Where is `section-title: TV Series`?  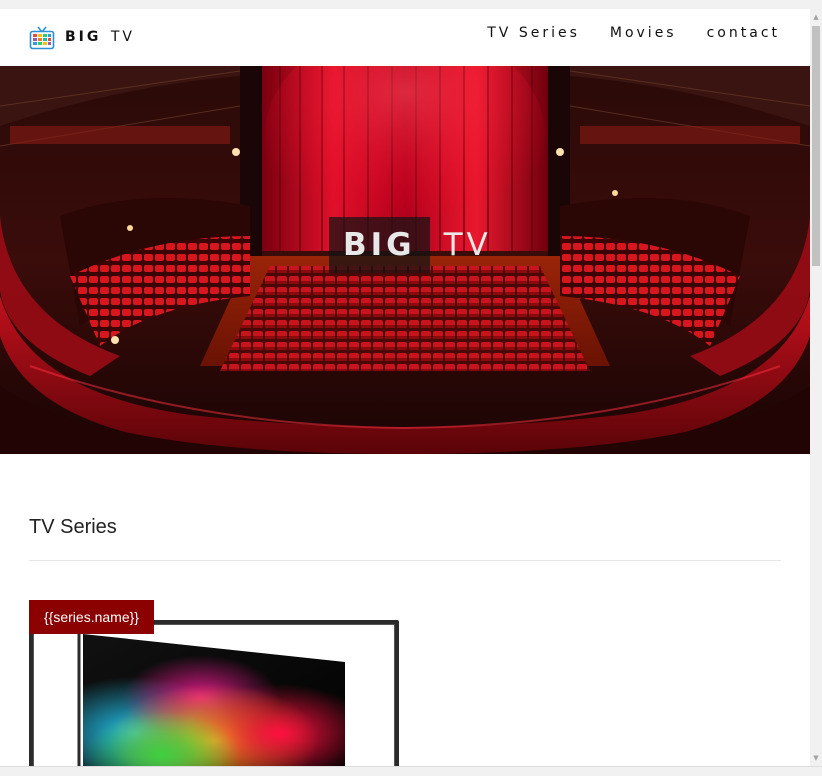 section-title: TV Series is located at coordinates (73, 527).